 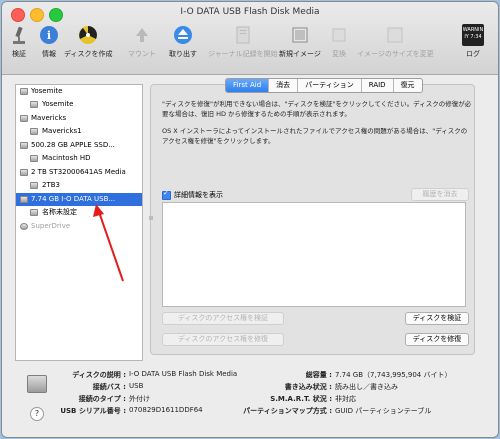 What do you see at coordinates (109, 387) in the screenshot?
I see `bus-label: 接続バス :` at bounding box center [109, 387].